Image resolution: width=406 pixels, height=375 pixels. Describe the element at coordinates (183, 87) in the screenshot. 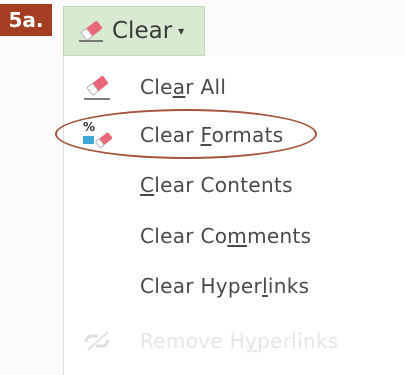

I see `menu-item-label: Clear All` at that location.